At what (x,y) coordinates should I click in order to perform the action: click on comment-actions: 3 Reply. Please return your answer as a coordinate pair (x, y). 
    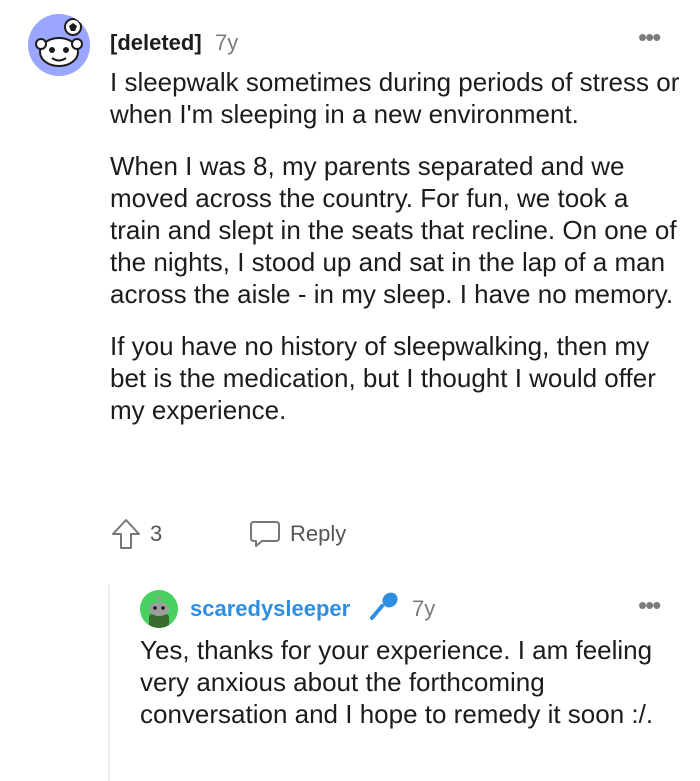
    Looking at the image, I should click on (228, 534).